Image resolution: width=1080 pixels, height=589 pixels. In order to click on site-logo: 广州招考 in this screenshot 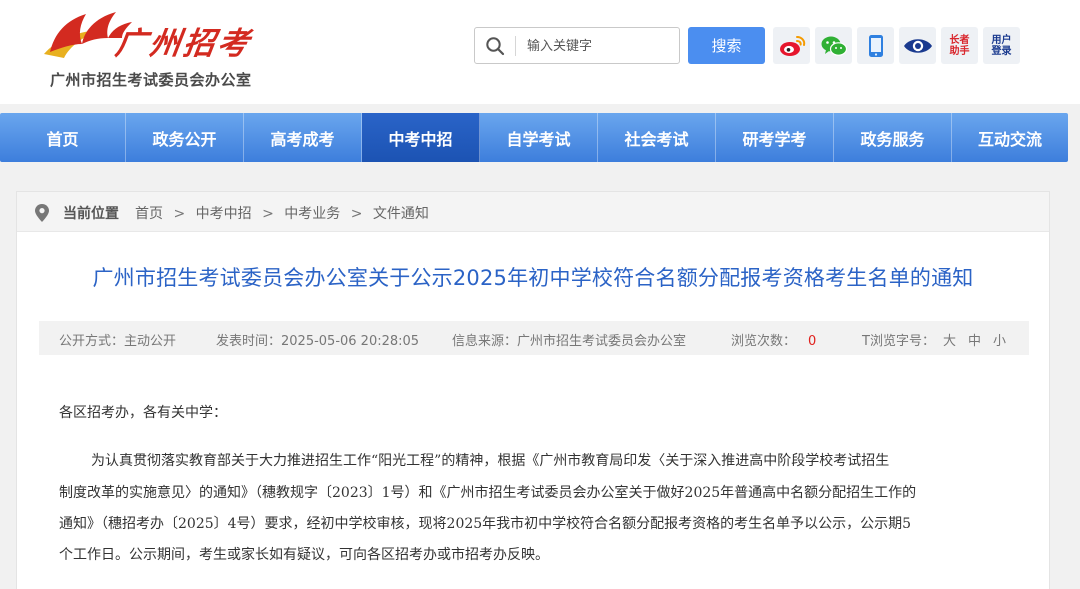, I will do `click(156, 33)`.